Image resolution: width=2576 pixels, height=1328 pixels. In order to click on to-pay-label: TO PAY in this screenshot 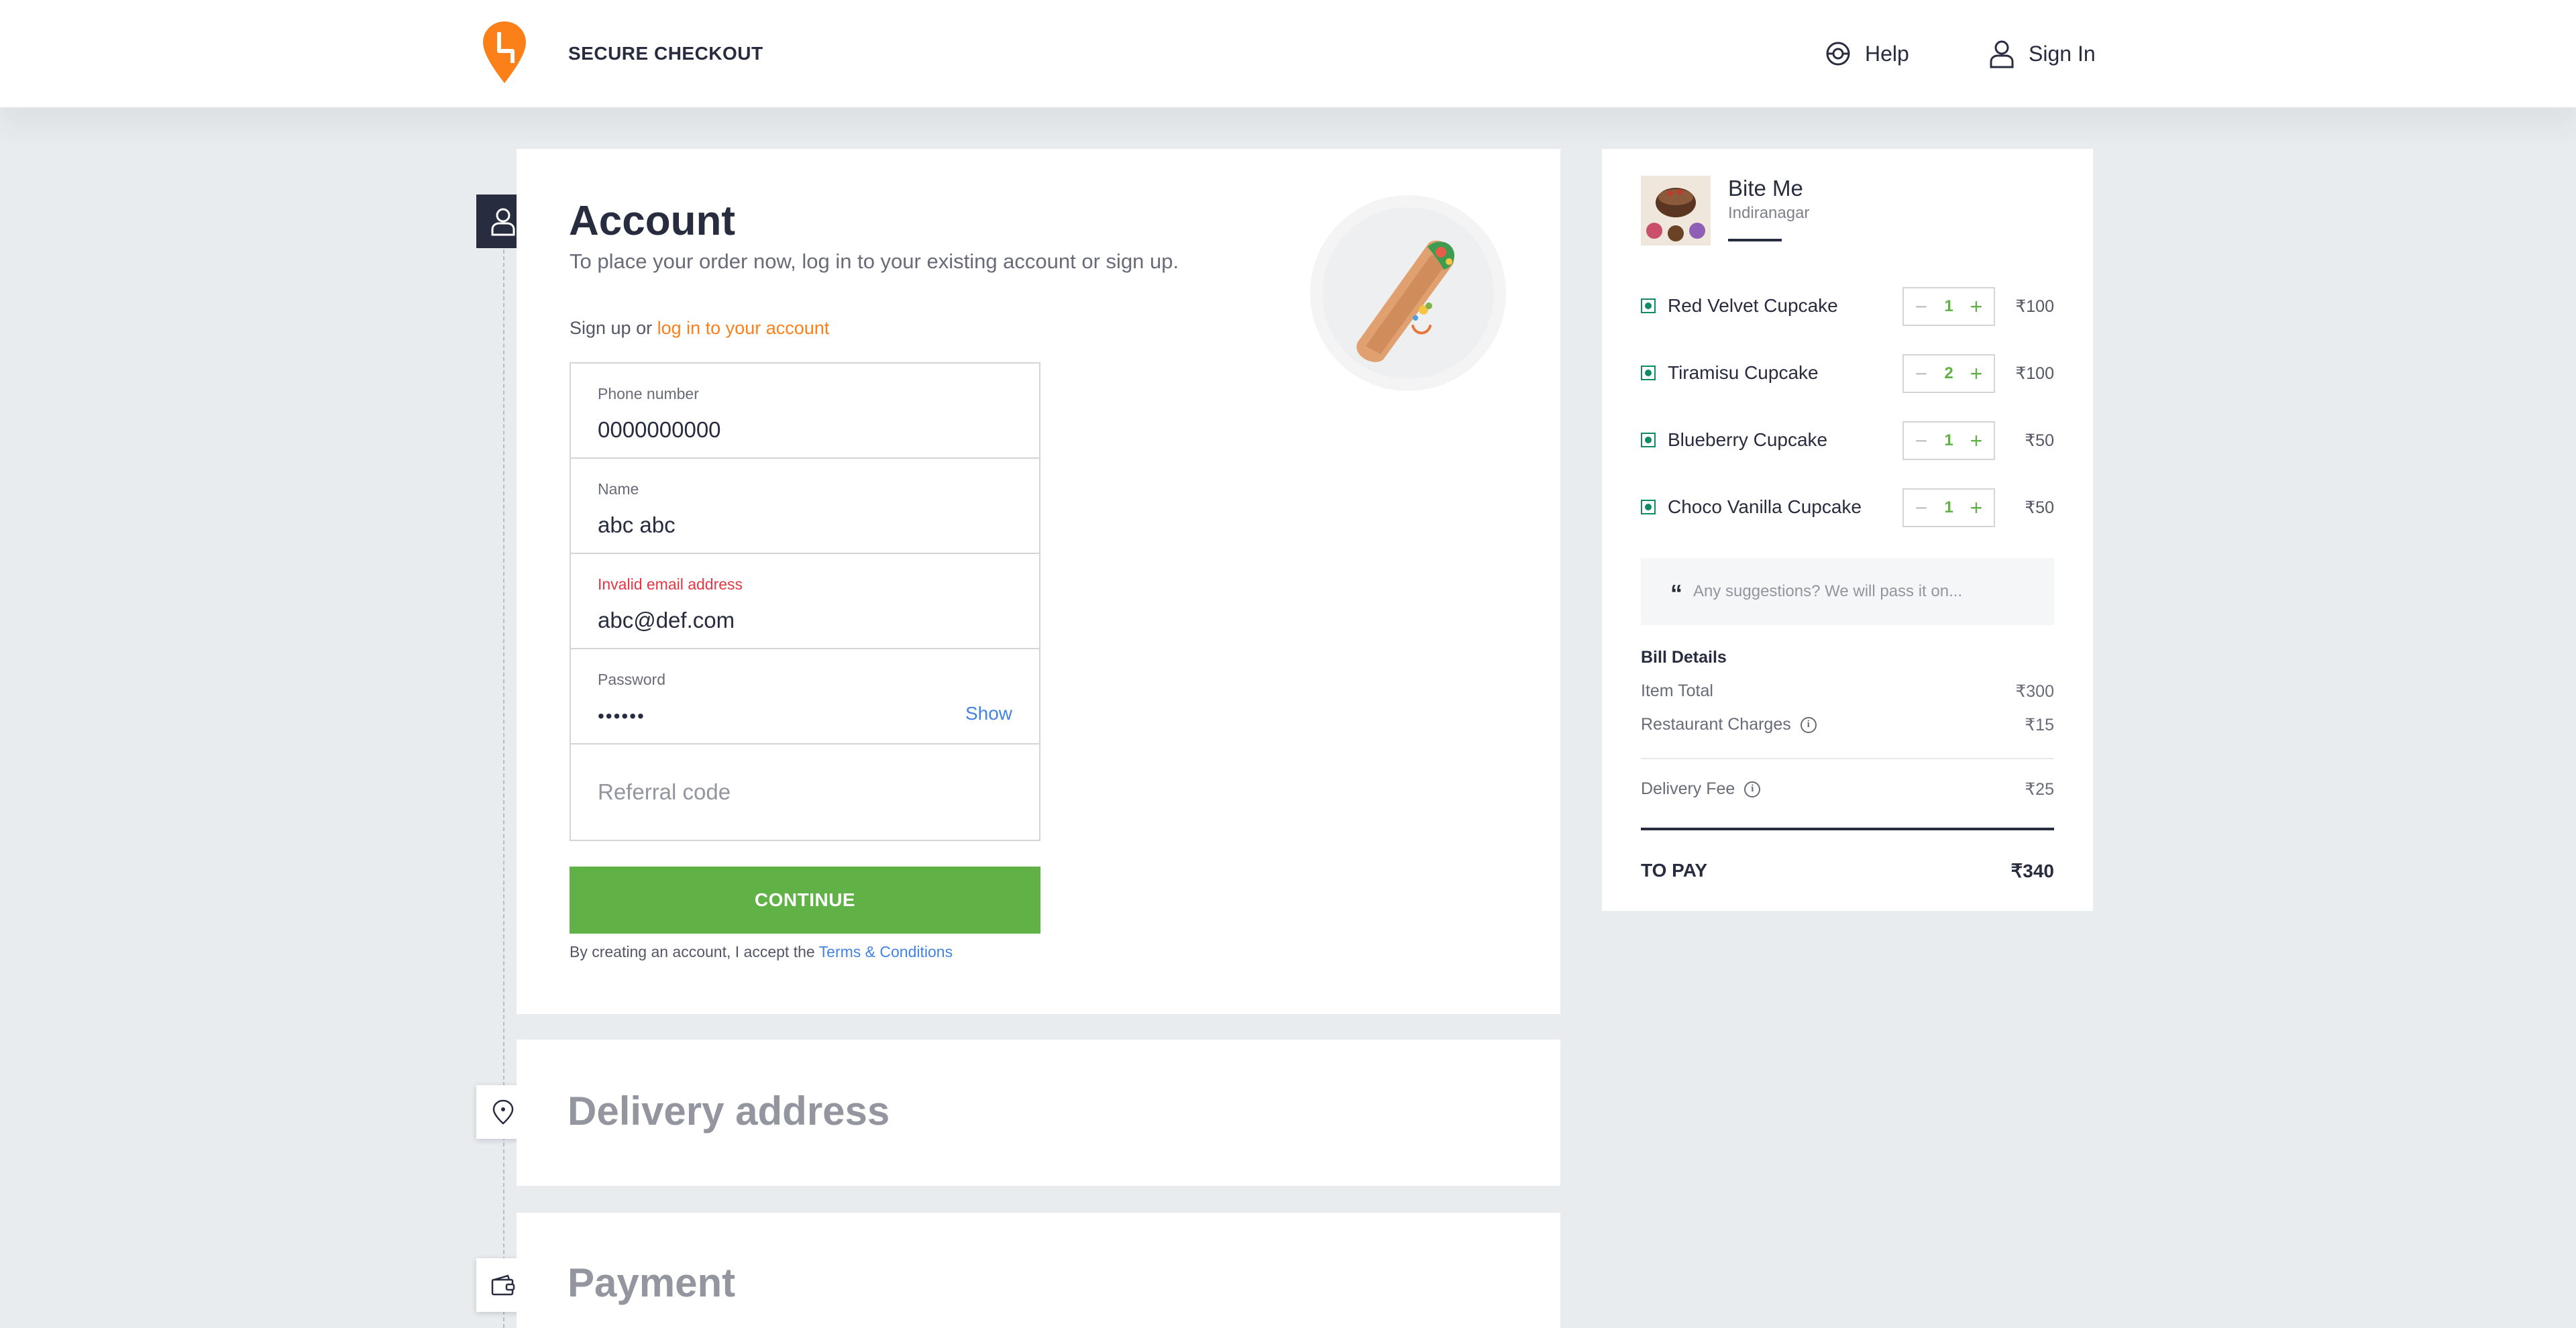, I will do `click(1674, 871)`.